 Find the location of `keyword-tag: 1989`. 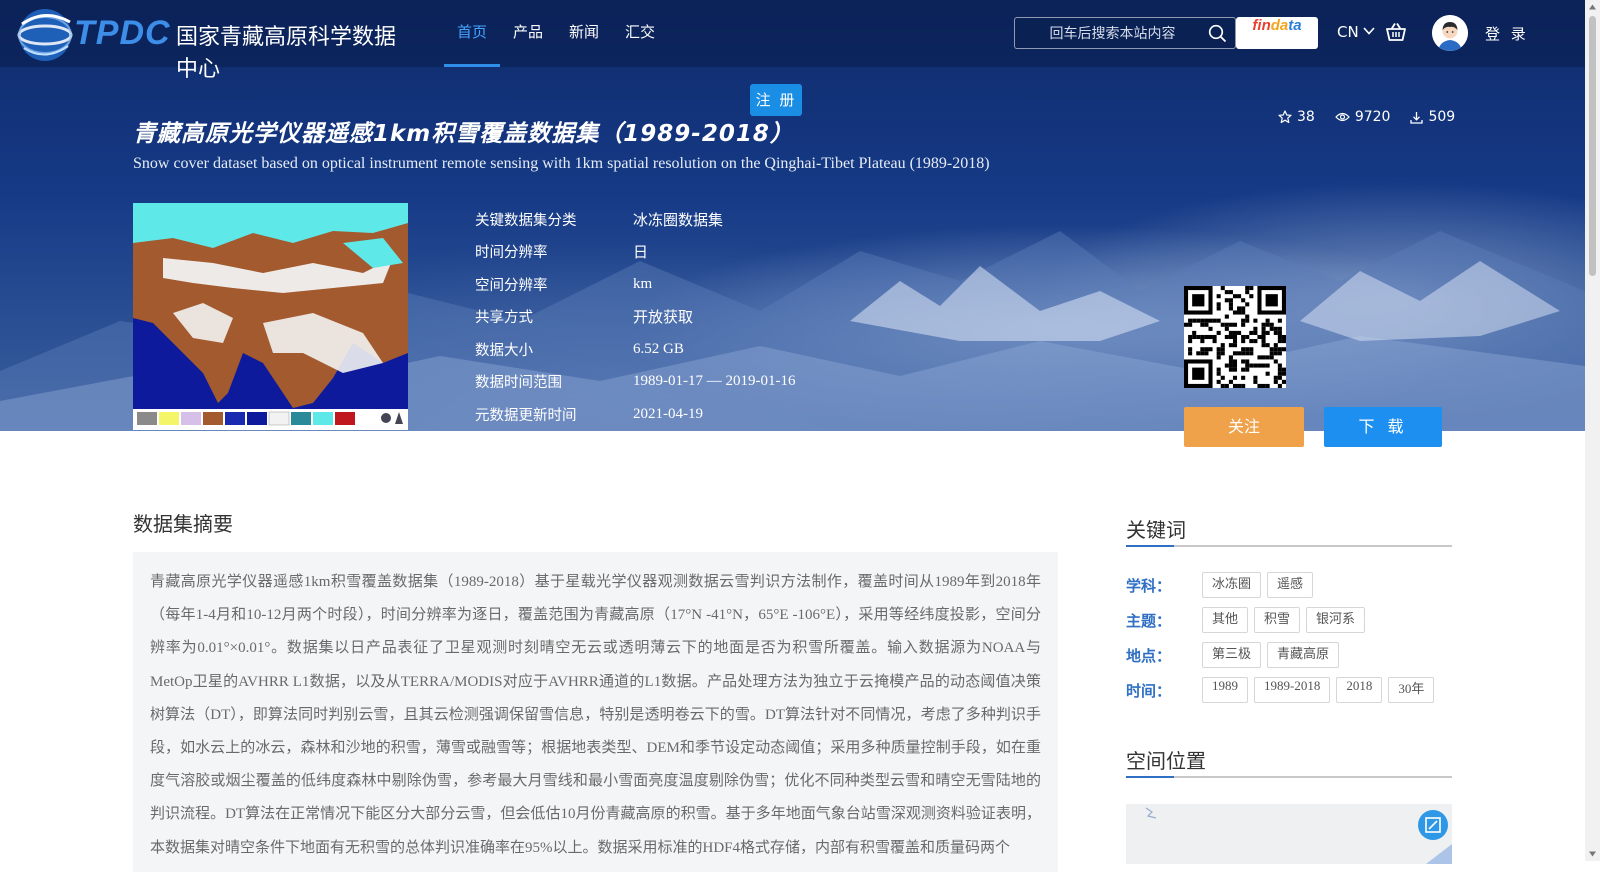

keyword-tag: 1989 is located at coordinates (1225, 690).